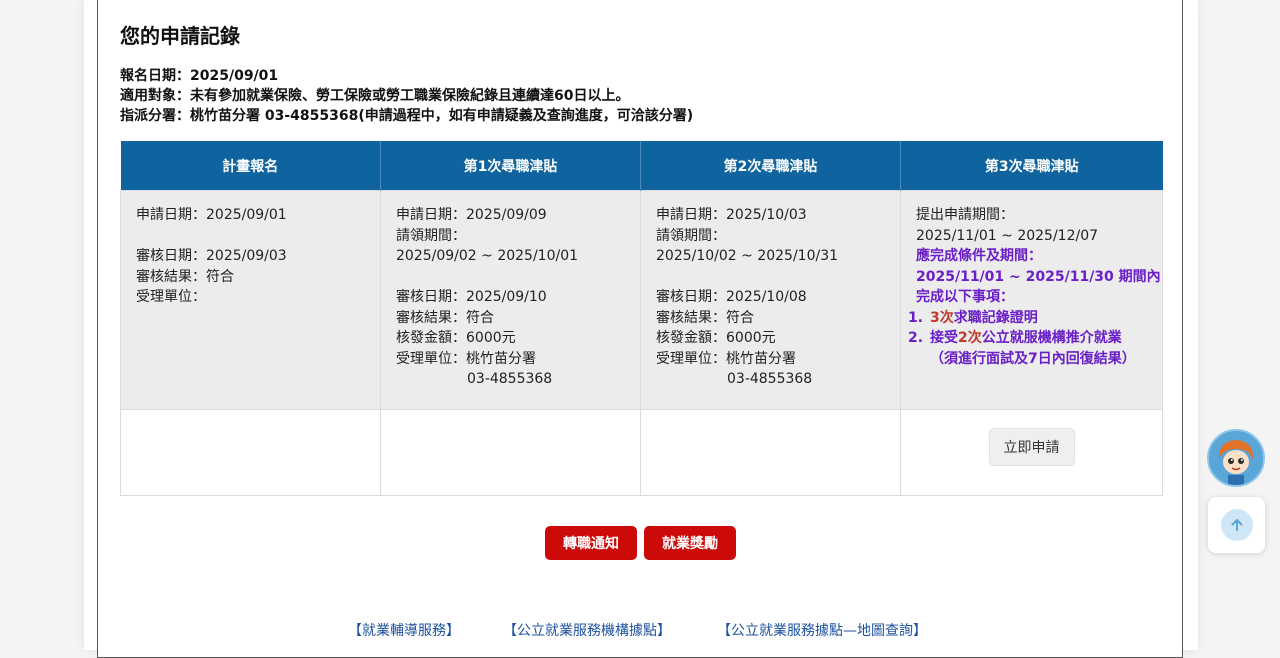 Image resolution: width=1280 pixels, height=658 pixels. I want to click on claim-period: 2025/09/02 ~ 2025/10/01, so click(487, 256).